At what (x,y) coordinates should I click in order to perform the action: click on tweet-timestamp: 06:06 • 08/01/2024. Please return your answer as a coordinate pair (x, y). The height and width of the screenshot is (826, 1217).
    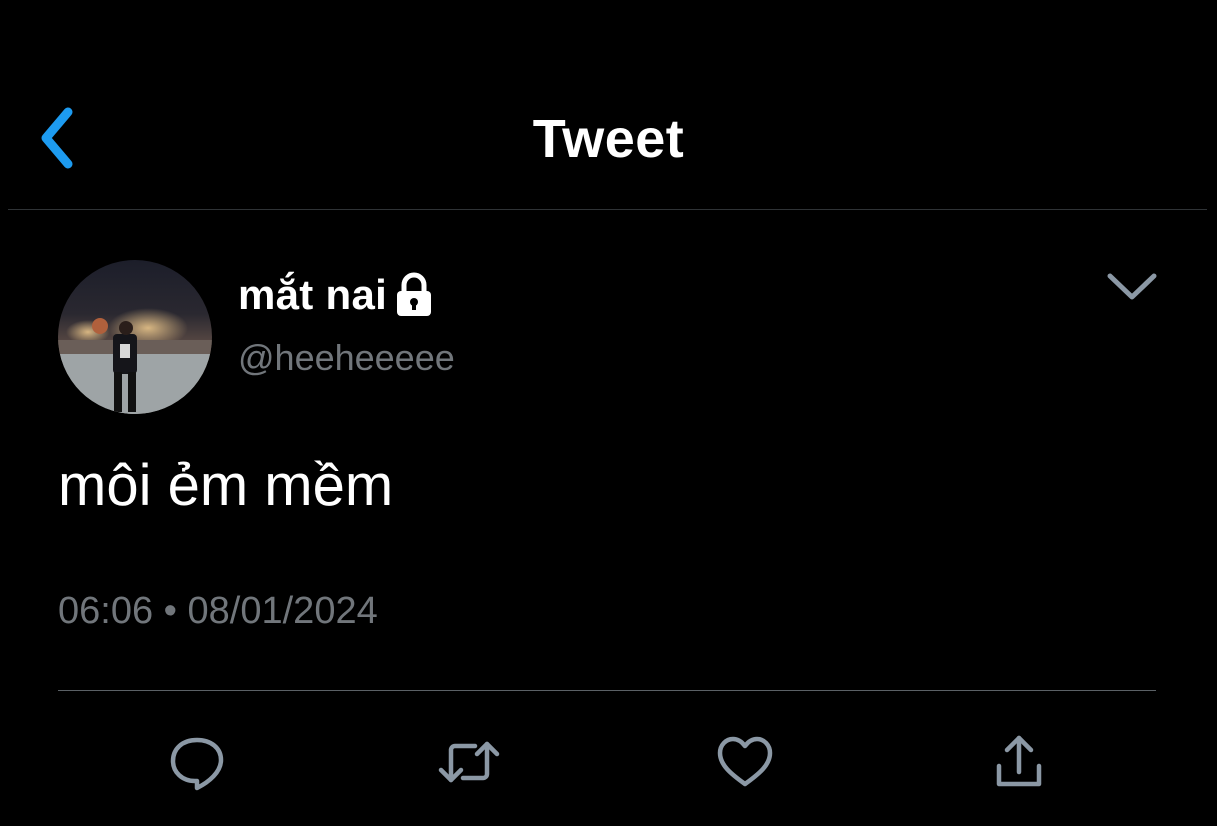
    Looking at the image, I should click on (218, 611).